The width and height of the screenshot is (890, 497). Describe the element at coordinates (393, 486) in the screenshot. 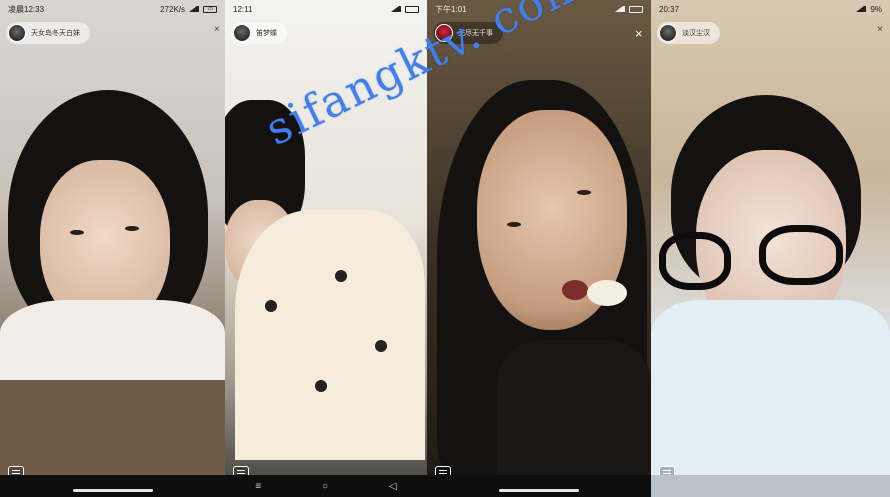

I see `back-button: ◁` at that location.